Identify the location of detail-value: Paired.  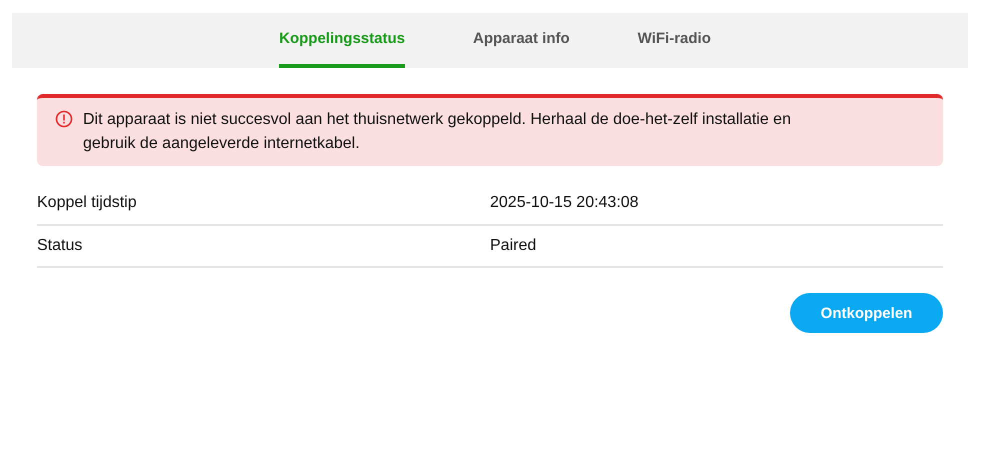
(513, 246).